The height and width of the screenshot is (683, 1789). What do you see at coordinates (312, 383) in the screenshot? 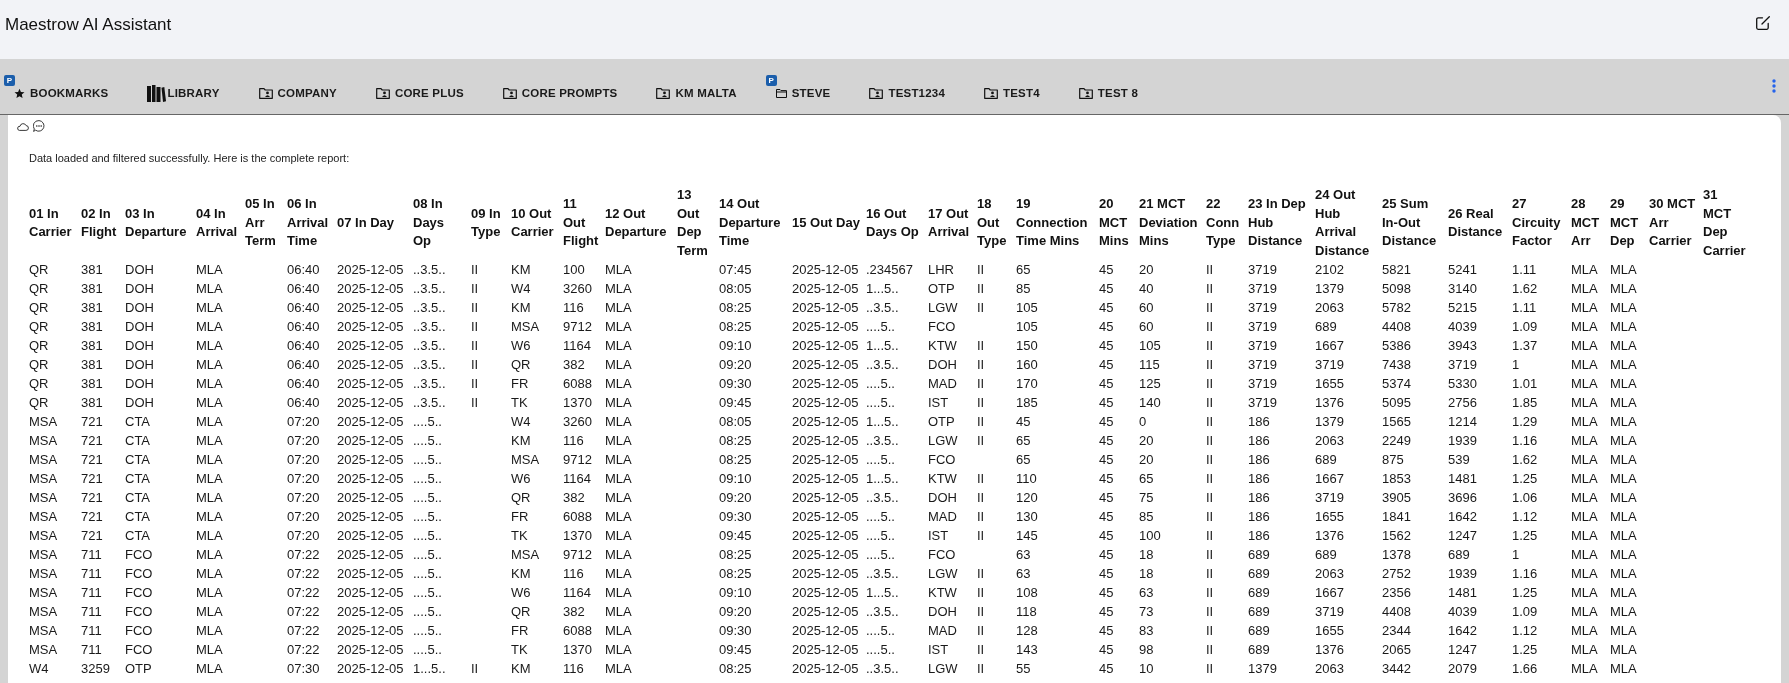
I see `table-cell: 06:40` at bounding box center [312, 383].